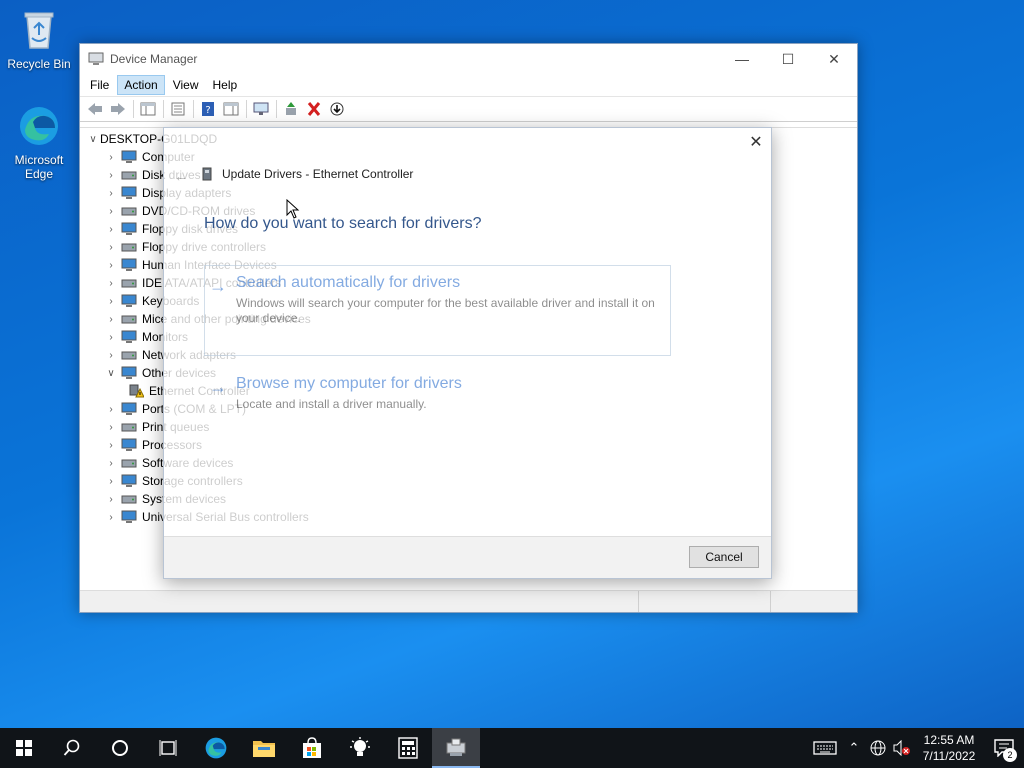 The height and width of the screenshot is (768, 1024). Describe the element at coordinates (949, 748) in the screenshot. I see `clock: 12:55 AM 7/11/2022` at that location.